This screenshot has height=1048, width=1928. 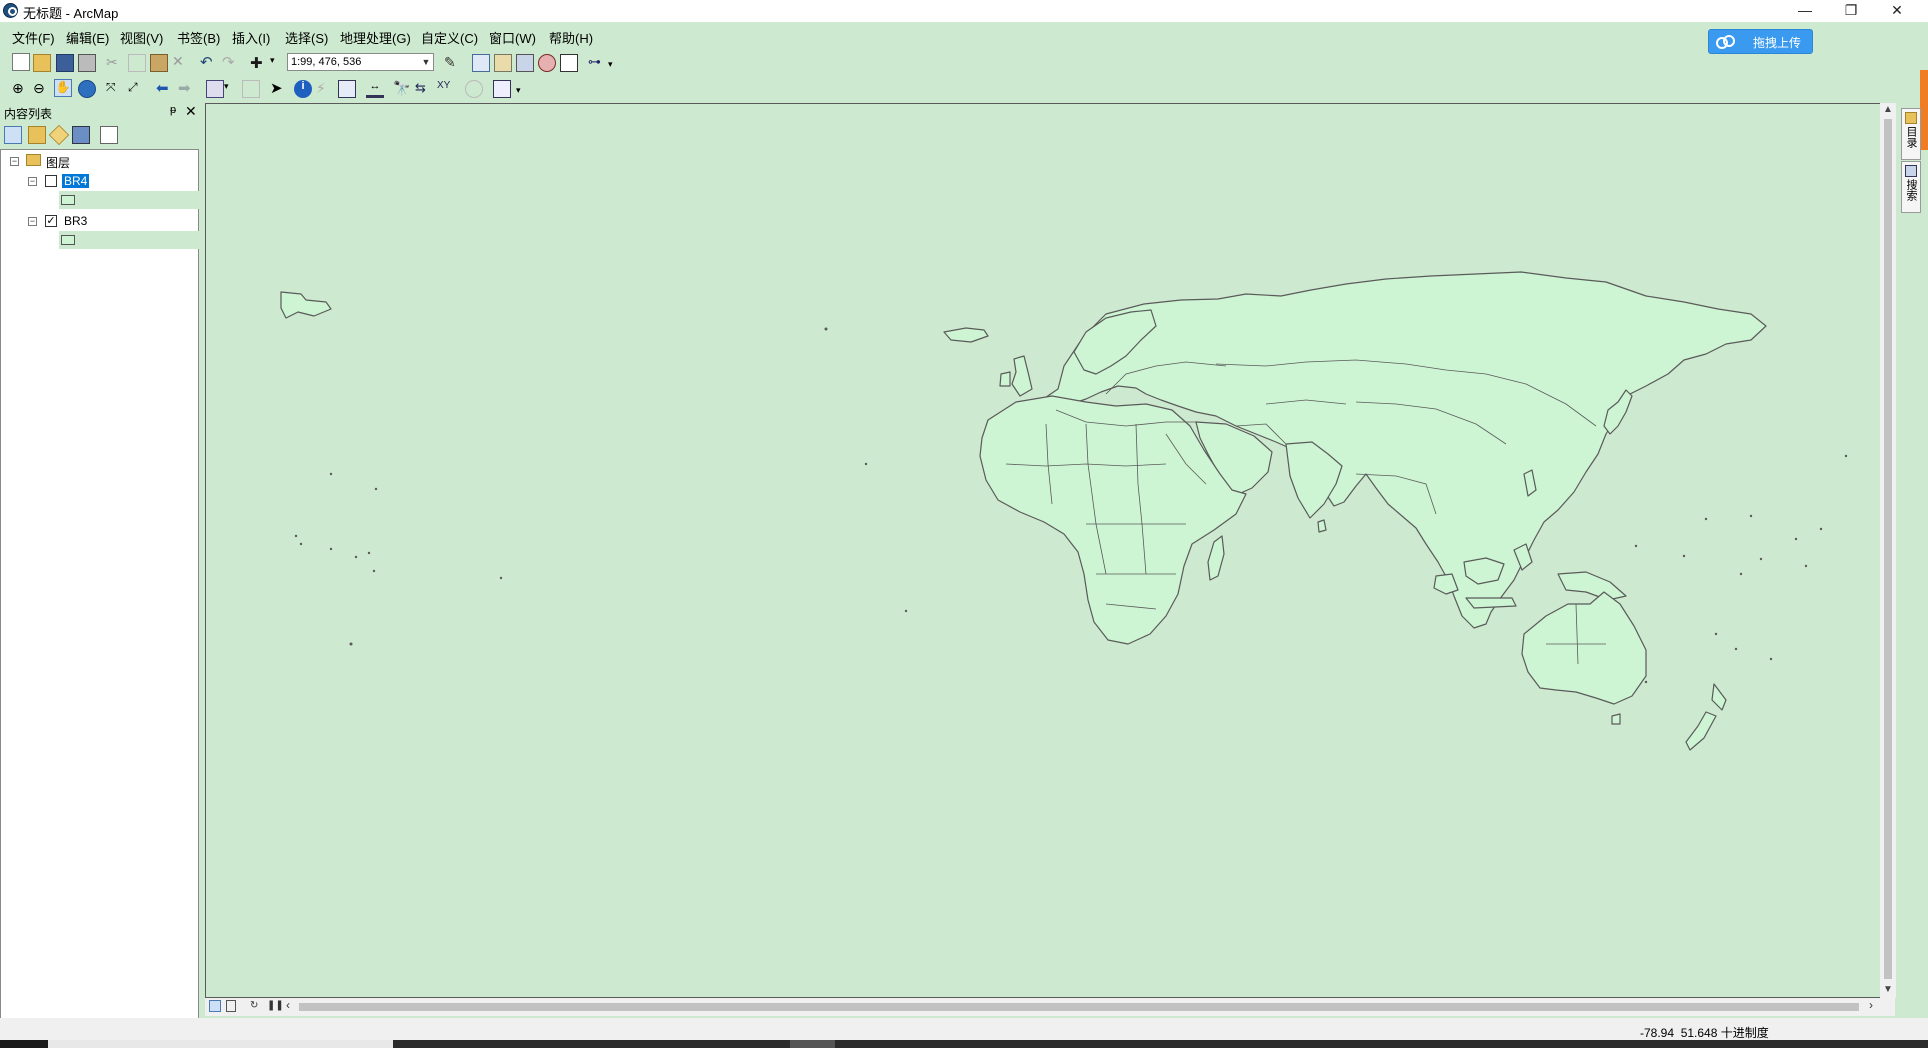 I want to click on layer-symbol-row-br4, so click(x=129, y=200).